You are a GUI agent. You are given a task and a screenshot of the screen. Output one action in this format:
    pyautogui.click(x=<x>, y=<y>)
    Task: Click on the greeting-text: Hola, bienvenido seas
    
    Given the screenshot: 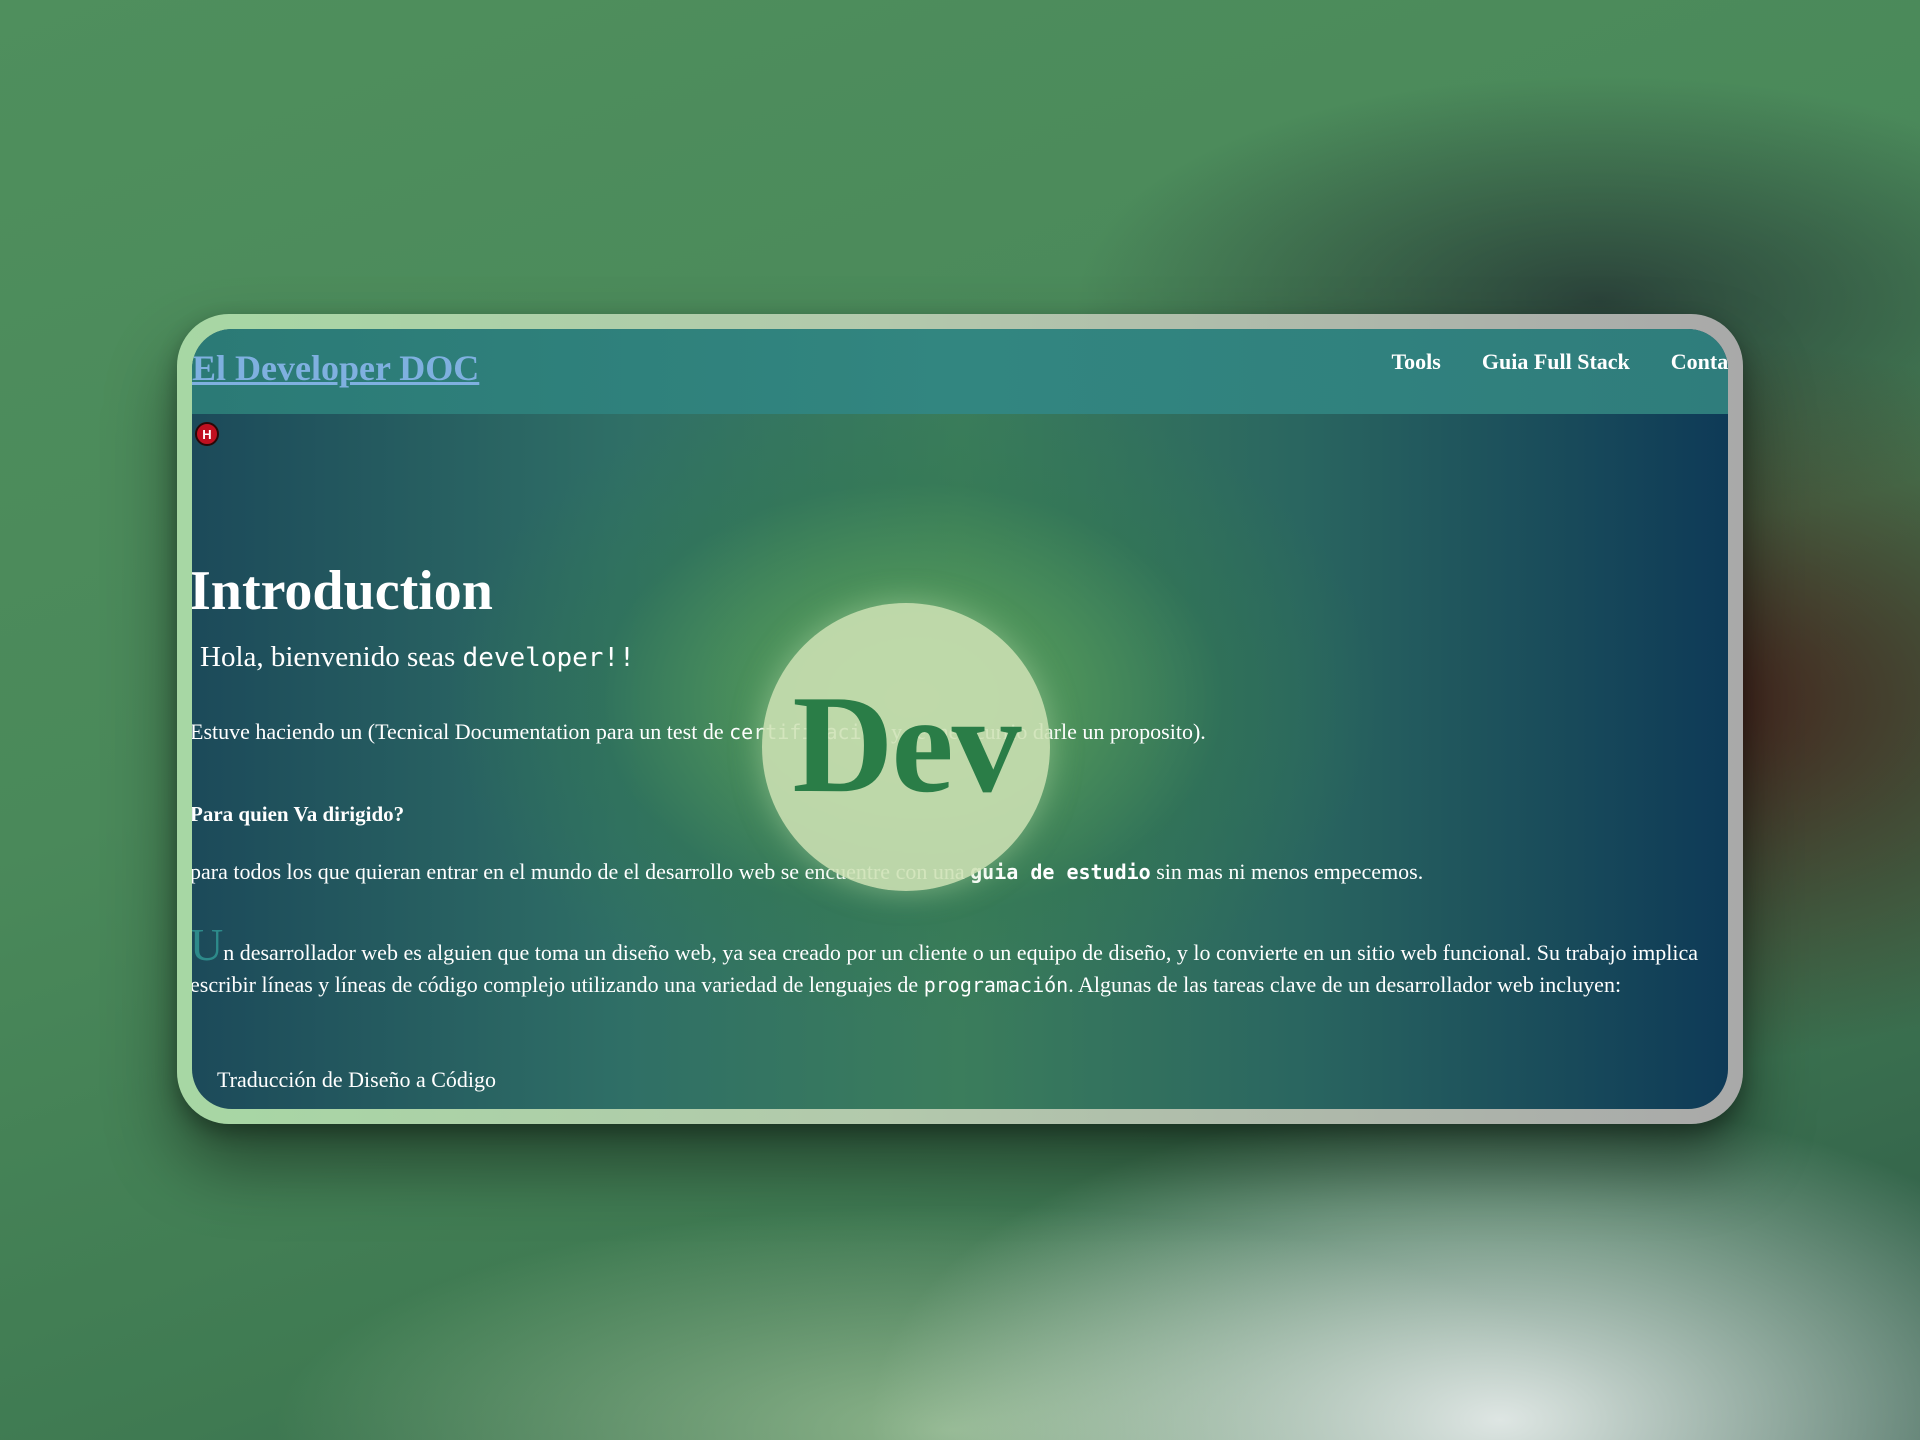 What is the action you would take?
    pyautogui.click(x=328, y=657)
    